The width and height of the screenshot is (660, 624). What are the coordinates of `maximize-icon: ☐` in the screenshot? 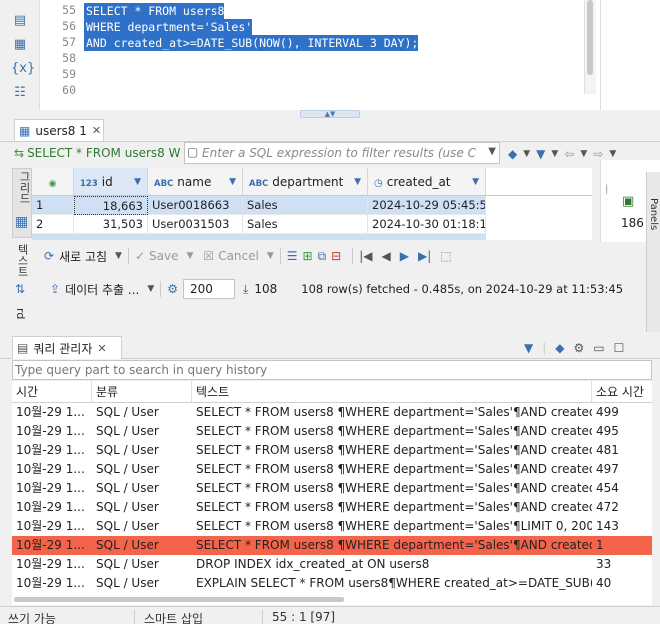 It's located at (619, 348).